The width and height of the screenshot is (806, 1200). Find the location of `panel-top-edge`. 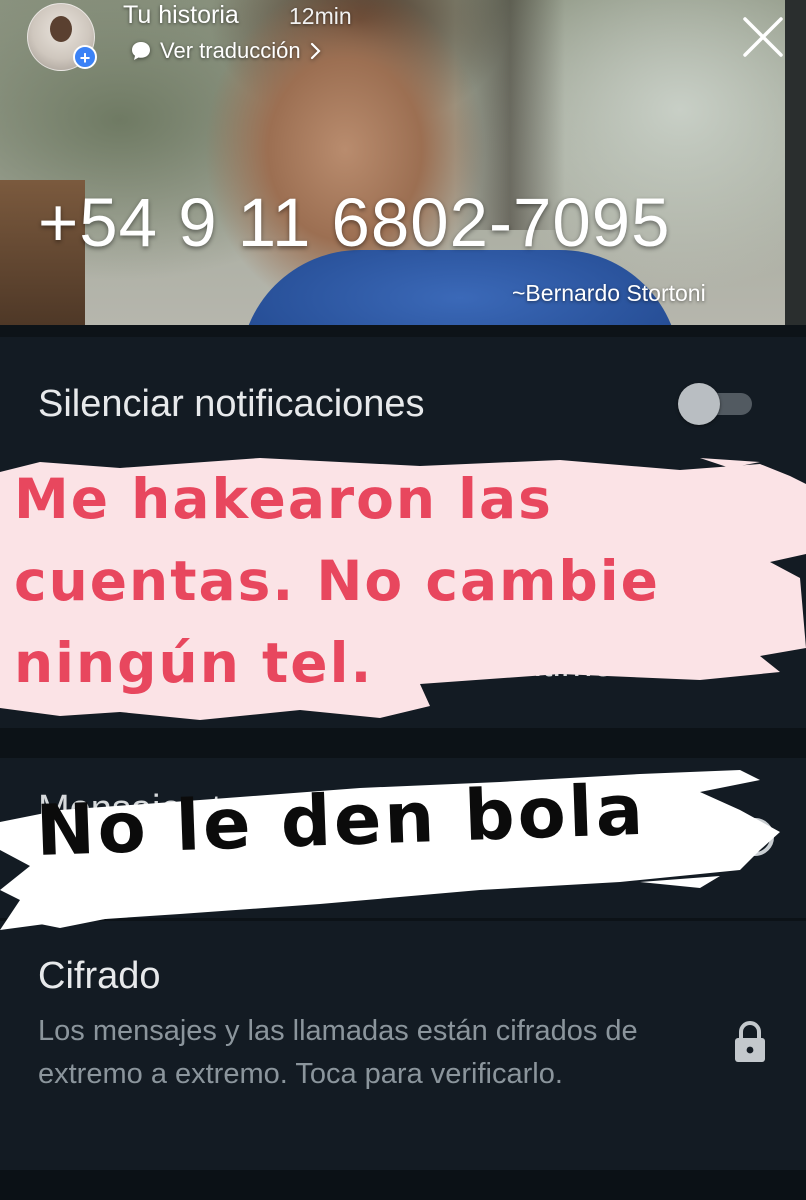

panel-top-edge is located at coordinates (403, 331).